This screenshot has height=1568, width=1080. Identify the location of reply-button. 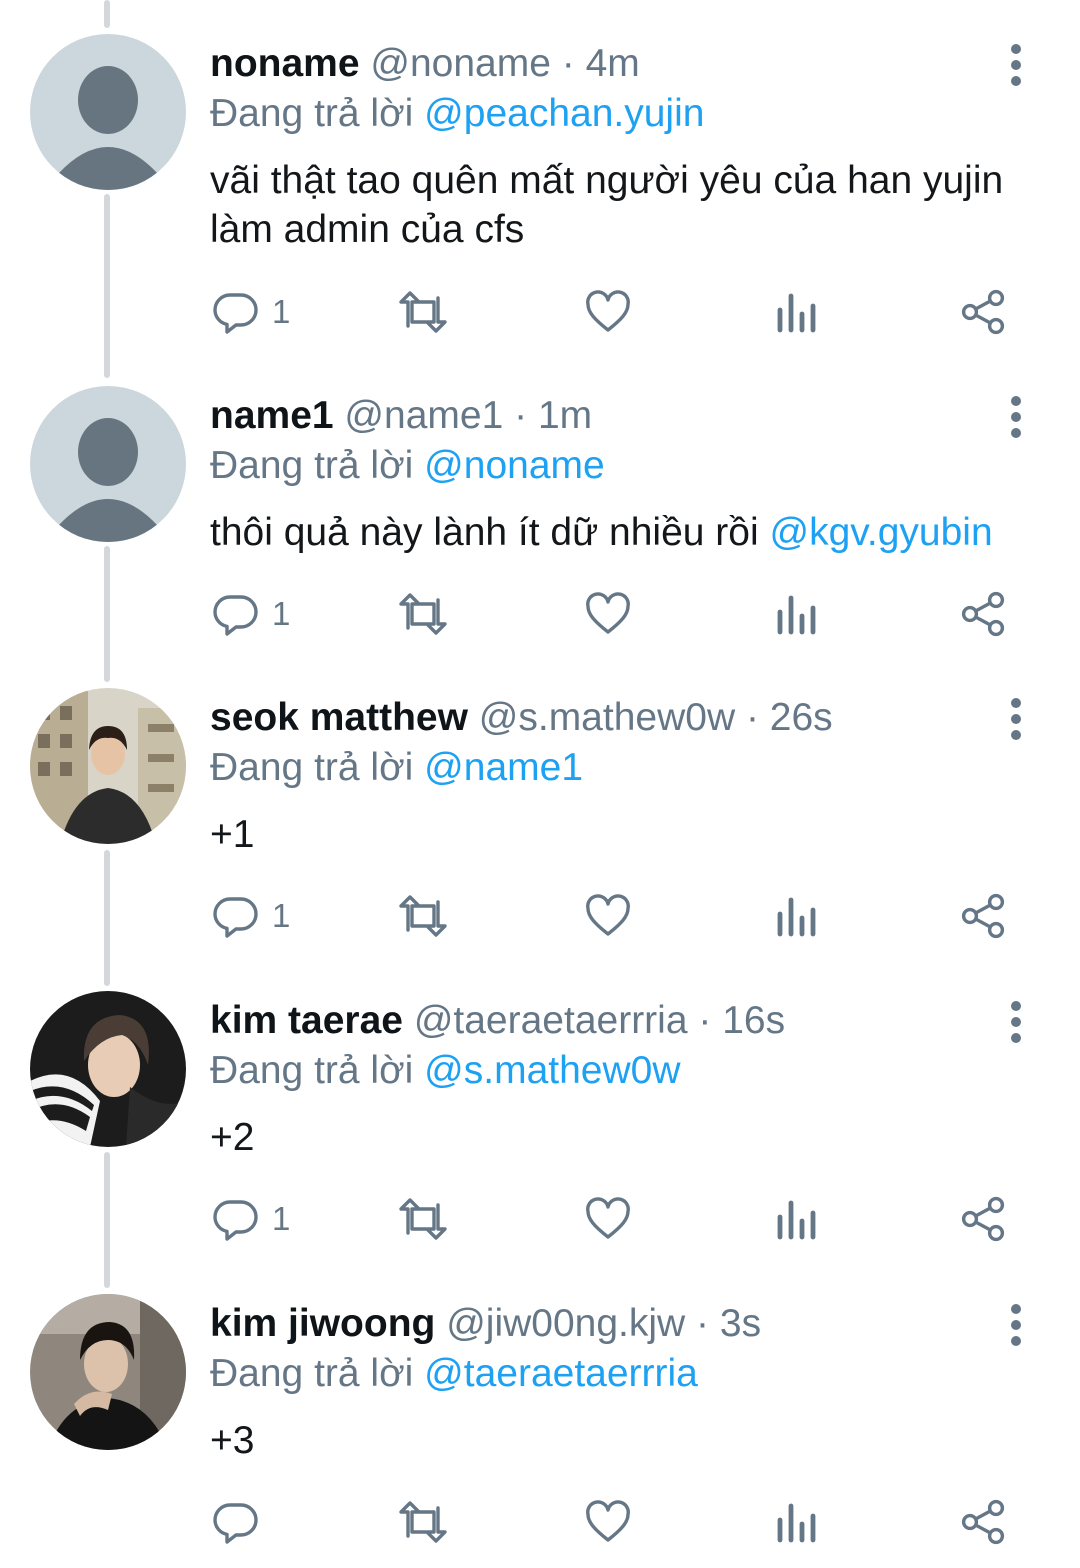
(242, 1522).